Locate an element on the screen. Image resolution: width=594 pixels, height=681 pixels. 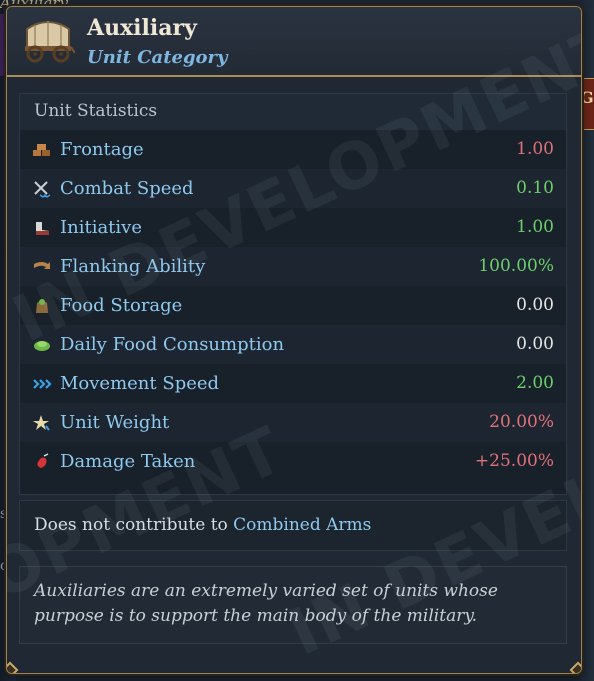
food-sack-icon is located at coordinates (42, 306).